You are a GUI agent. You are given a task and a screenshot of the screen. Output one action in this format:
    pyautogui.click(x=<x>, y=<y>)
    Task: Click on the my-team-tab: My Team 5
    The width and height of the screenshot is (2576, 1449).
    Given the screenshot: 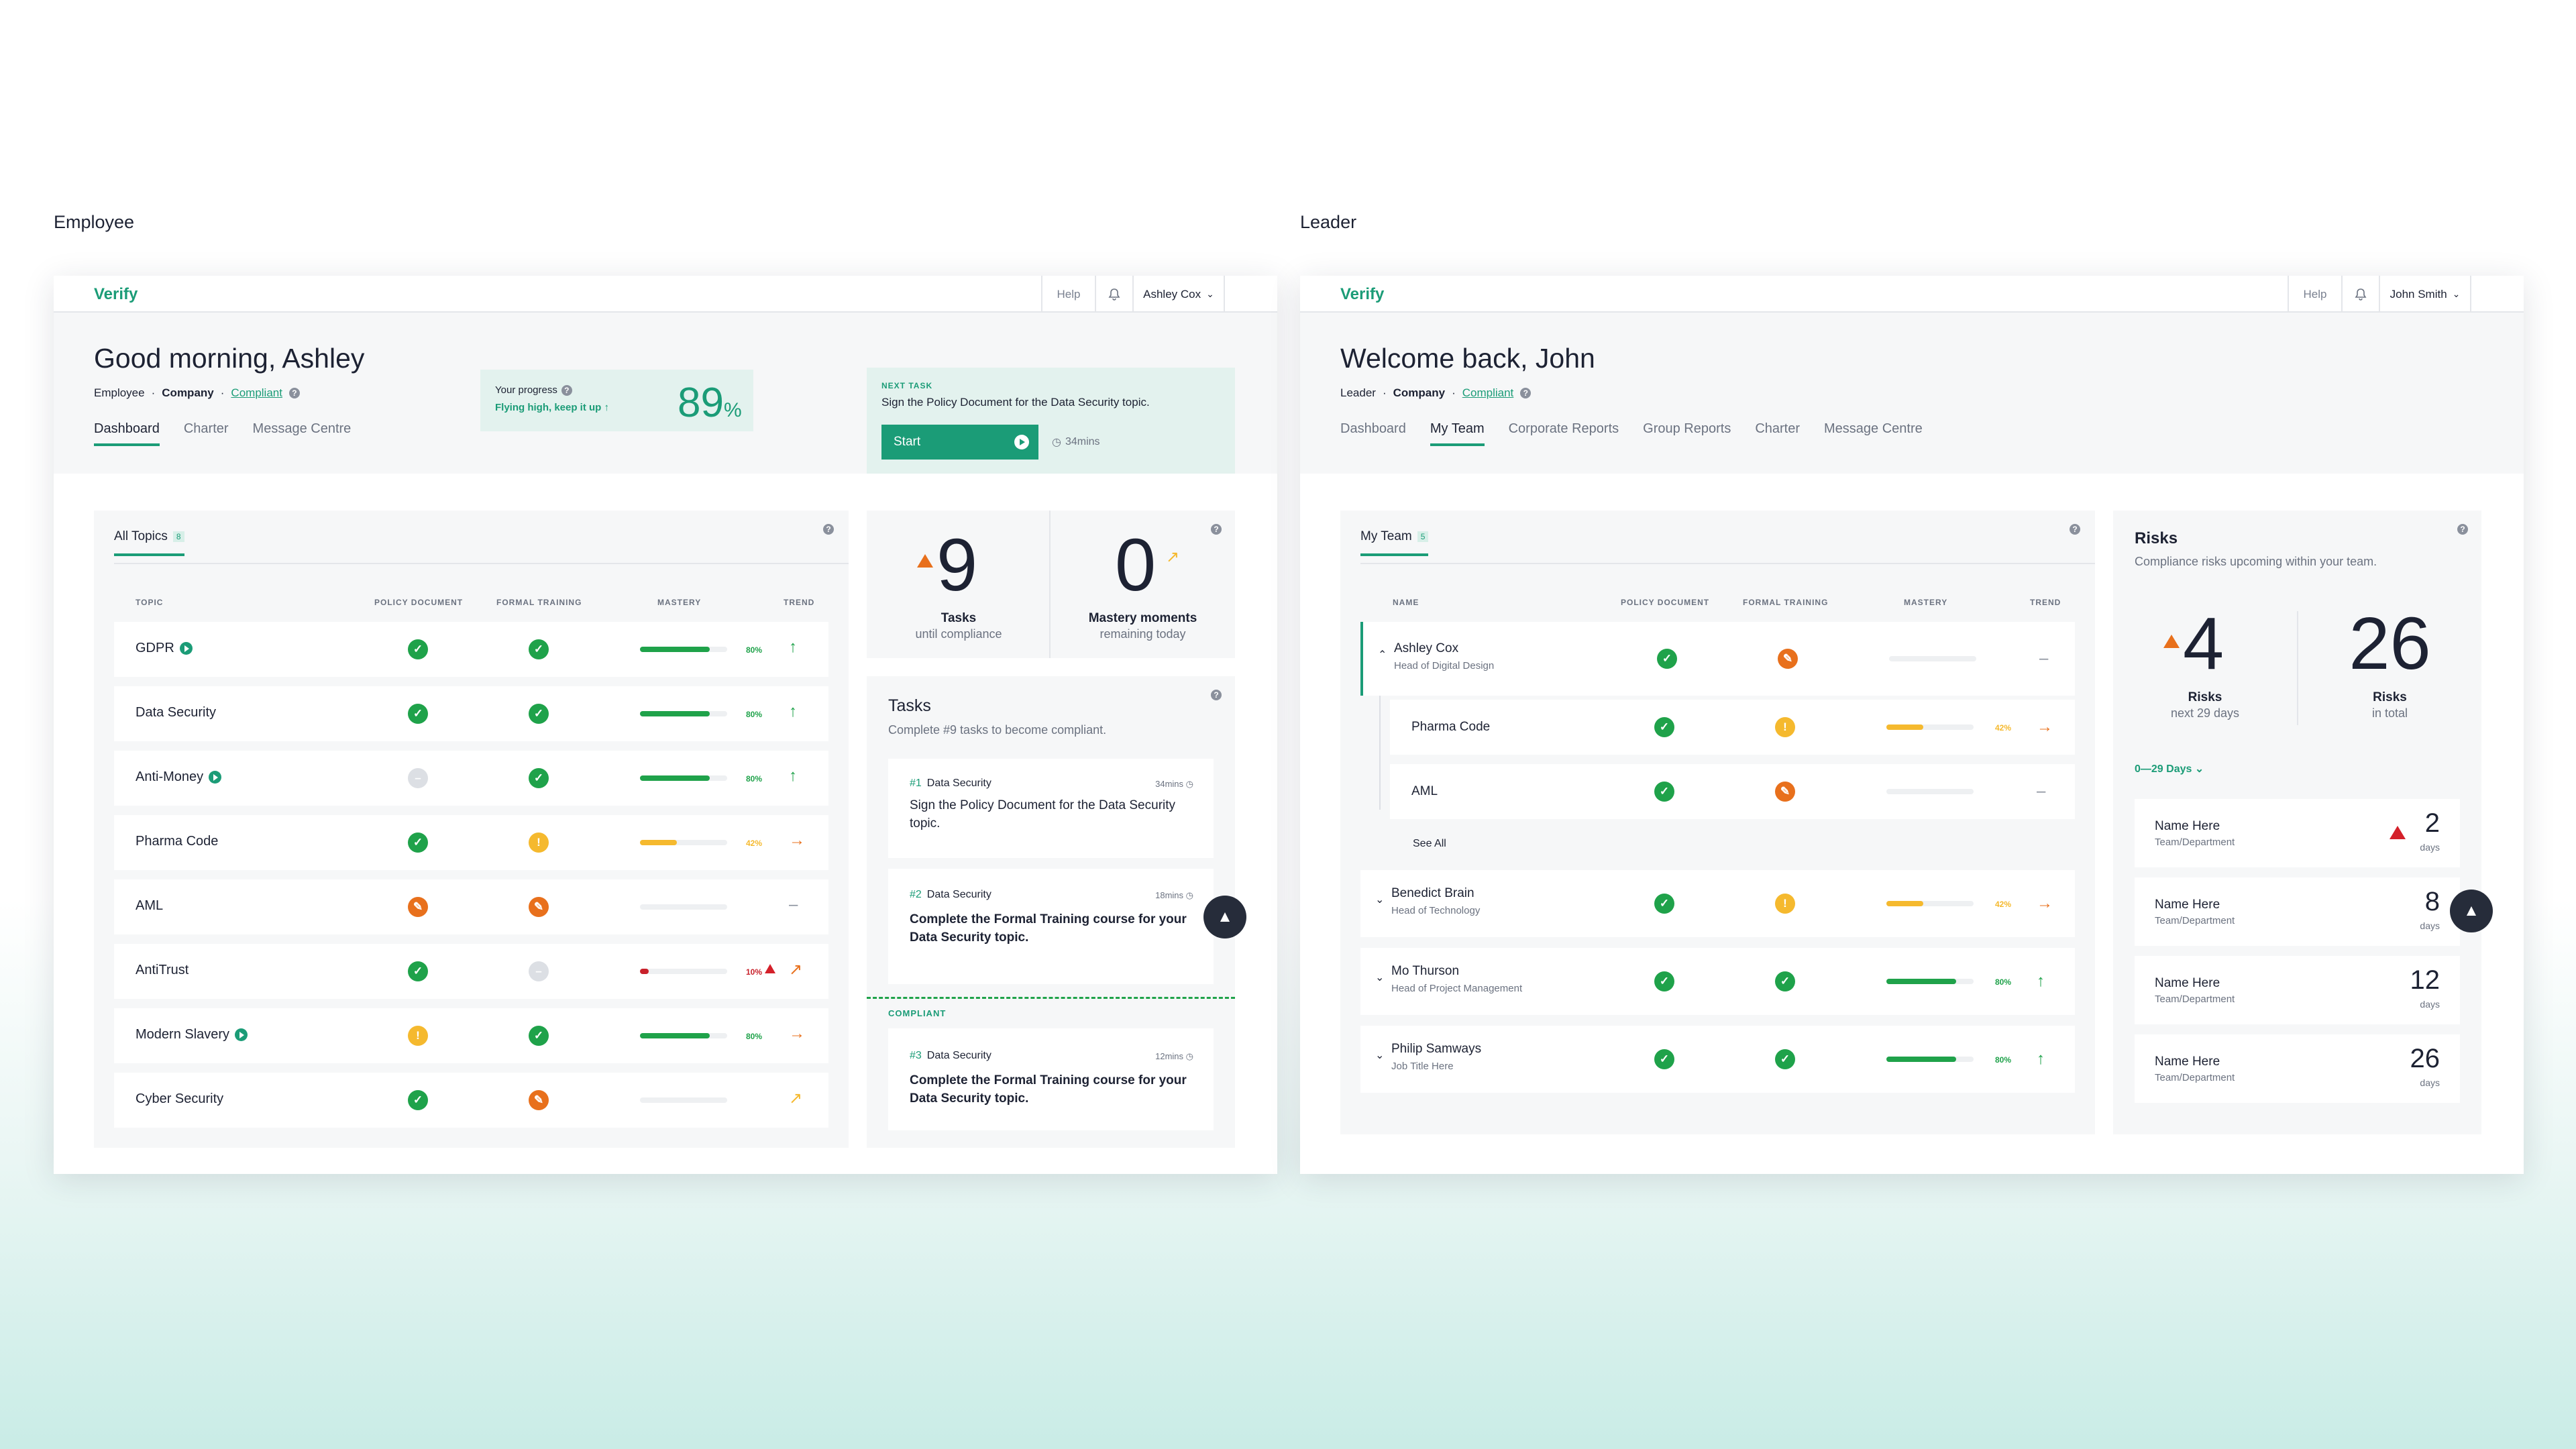 What is the action you would take?
    pyautogui.click(x=1394, y=542)
    